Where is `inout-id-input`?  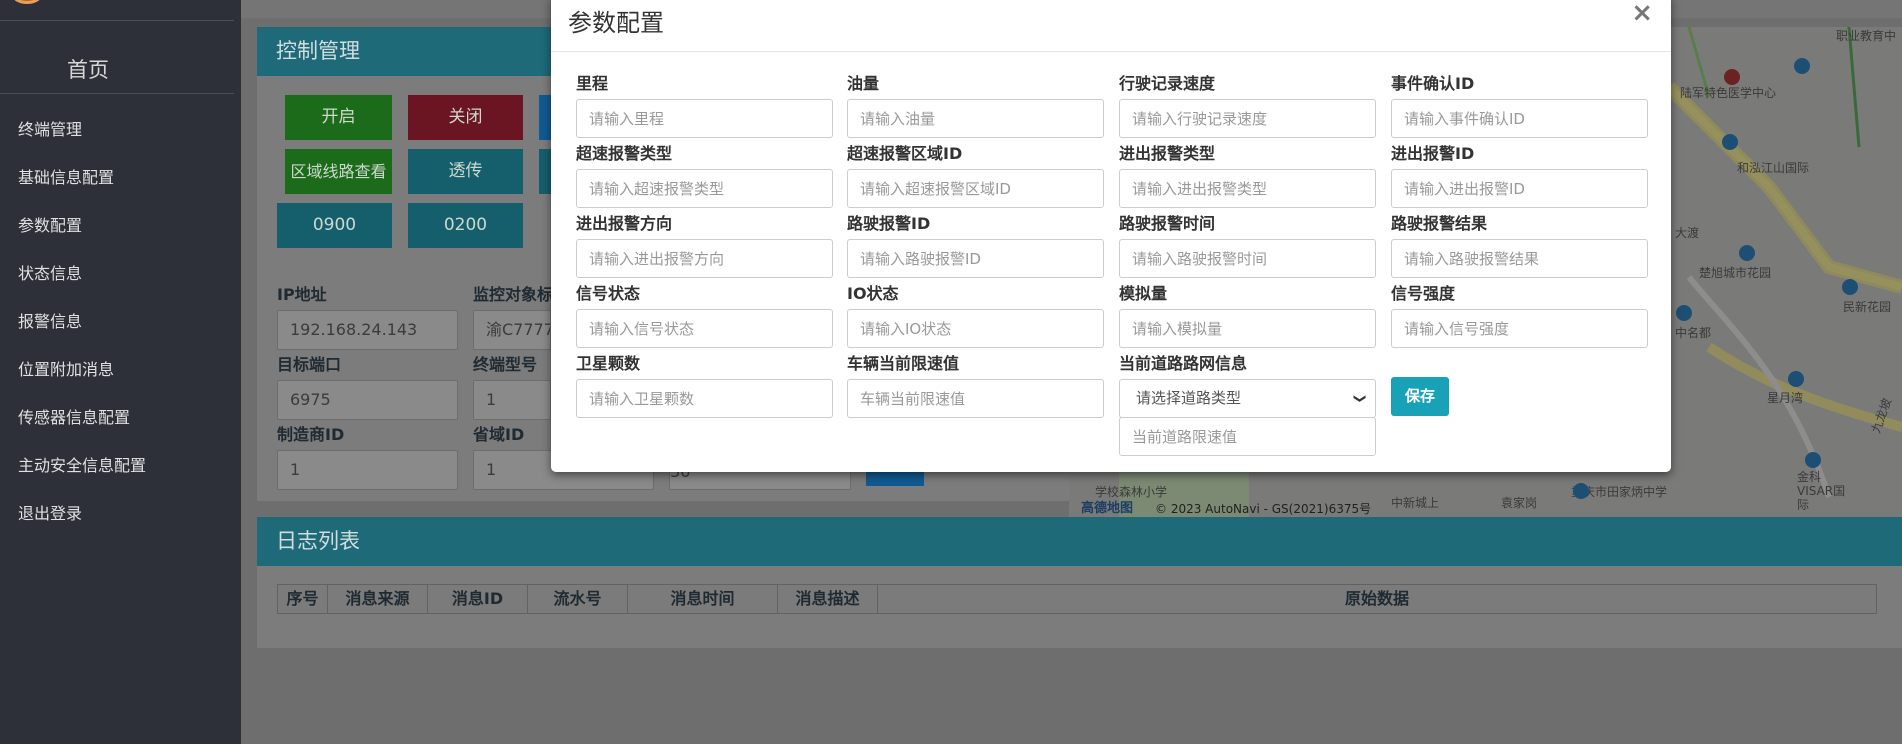
inout-id-input is located at coordinates (1519, 188).